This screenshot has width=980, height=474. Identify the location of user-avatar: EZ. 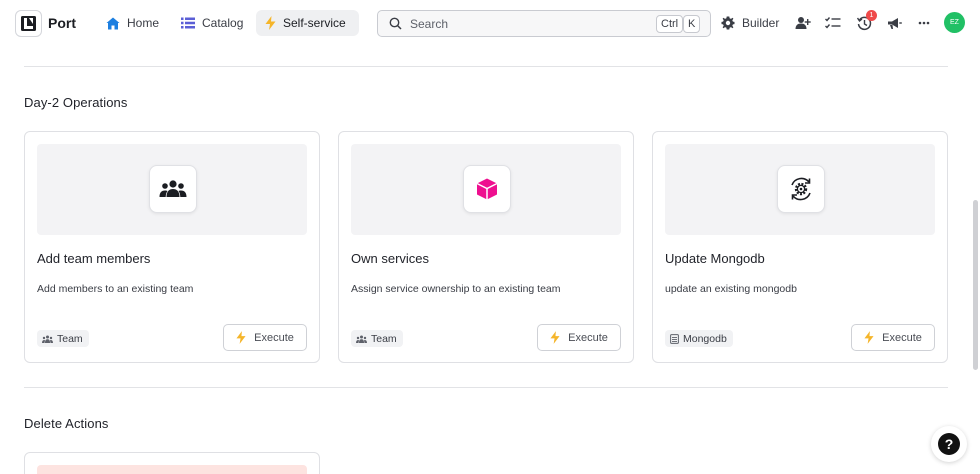
(954, 22).